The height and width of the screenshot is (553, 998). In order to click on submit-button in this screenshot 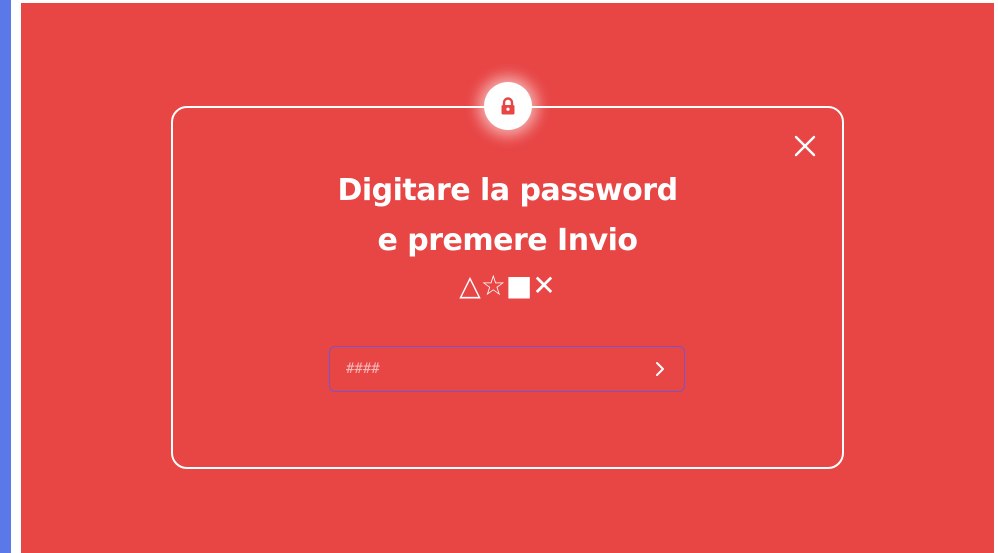, I will do `click(660, 369)`.